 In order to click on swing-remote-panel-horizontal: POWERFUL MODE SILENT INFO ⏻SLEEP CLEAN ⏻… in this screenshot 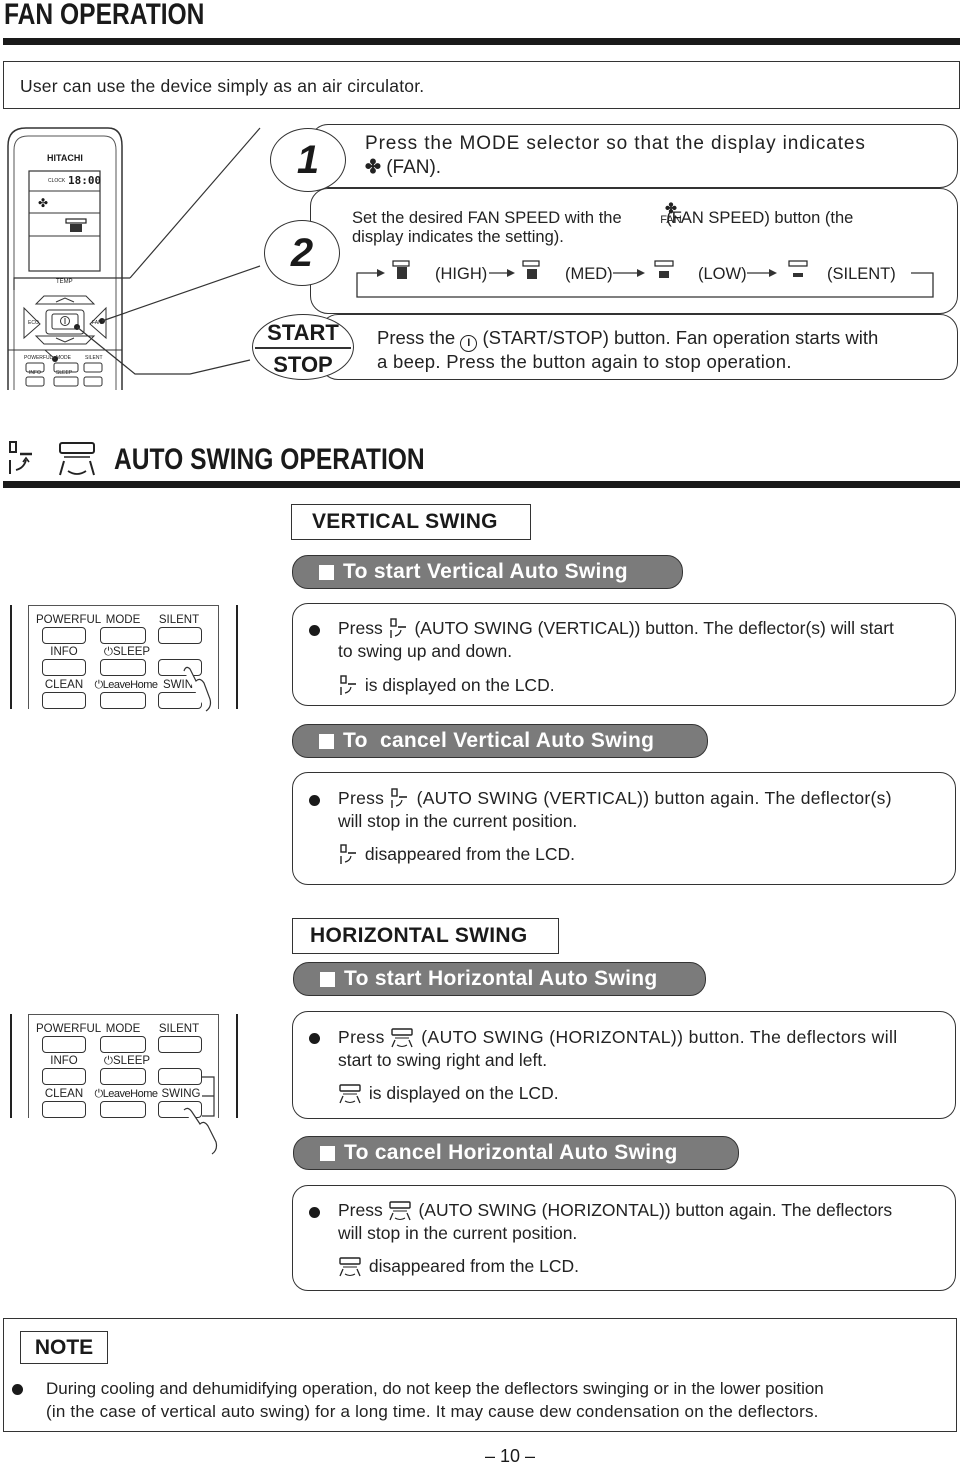, I will do `click(124, 1084)`.